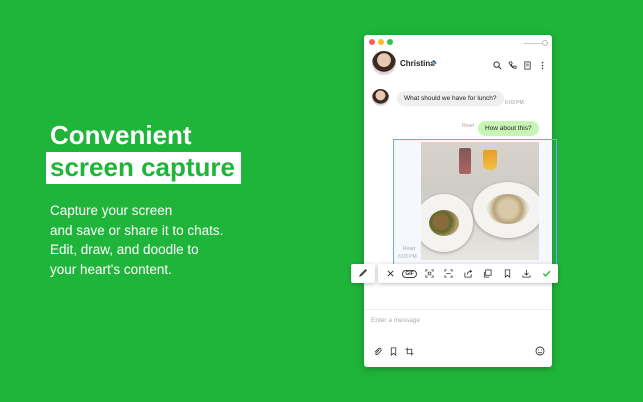  I want to click on confirm-icon, so click(546, 274).